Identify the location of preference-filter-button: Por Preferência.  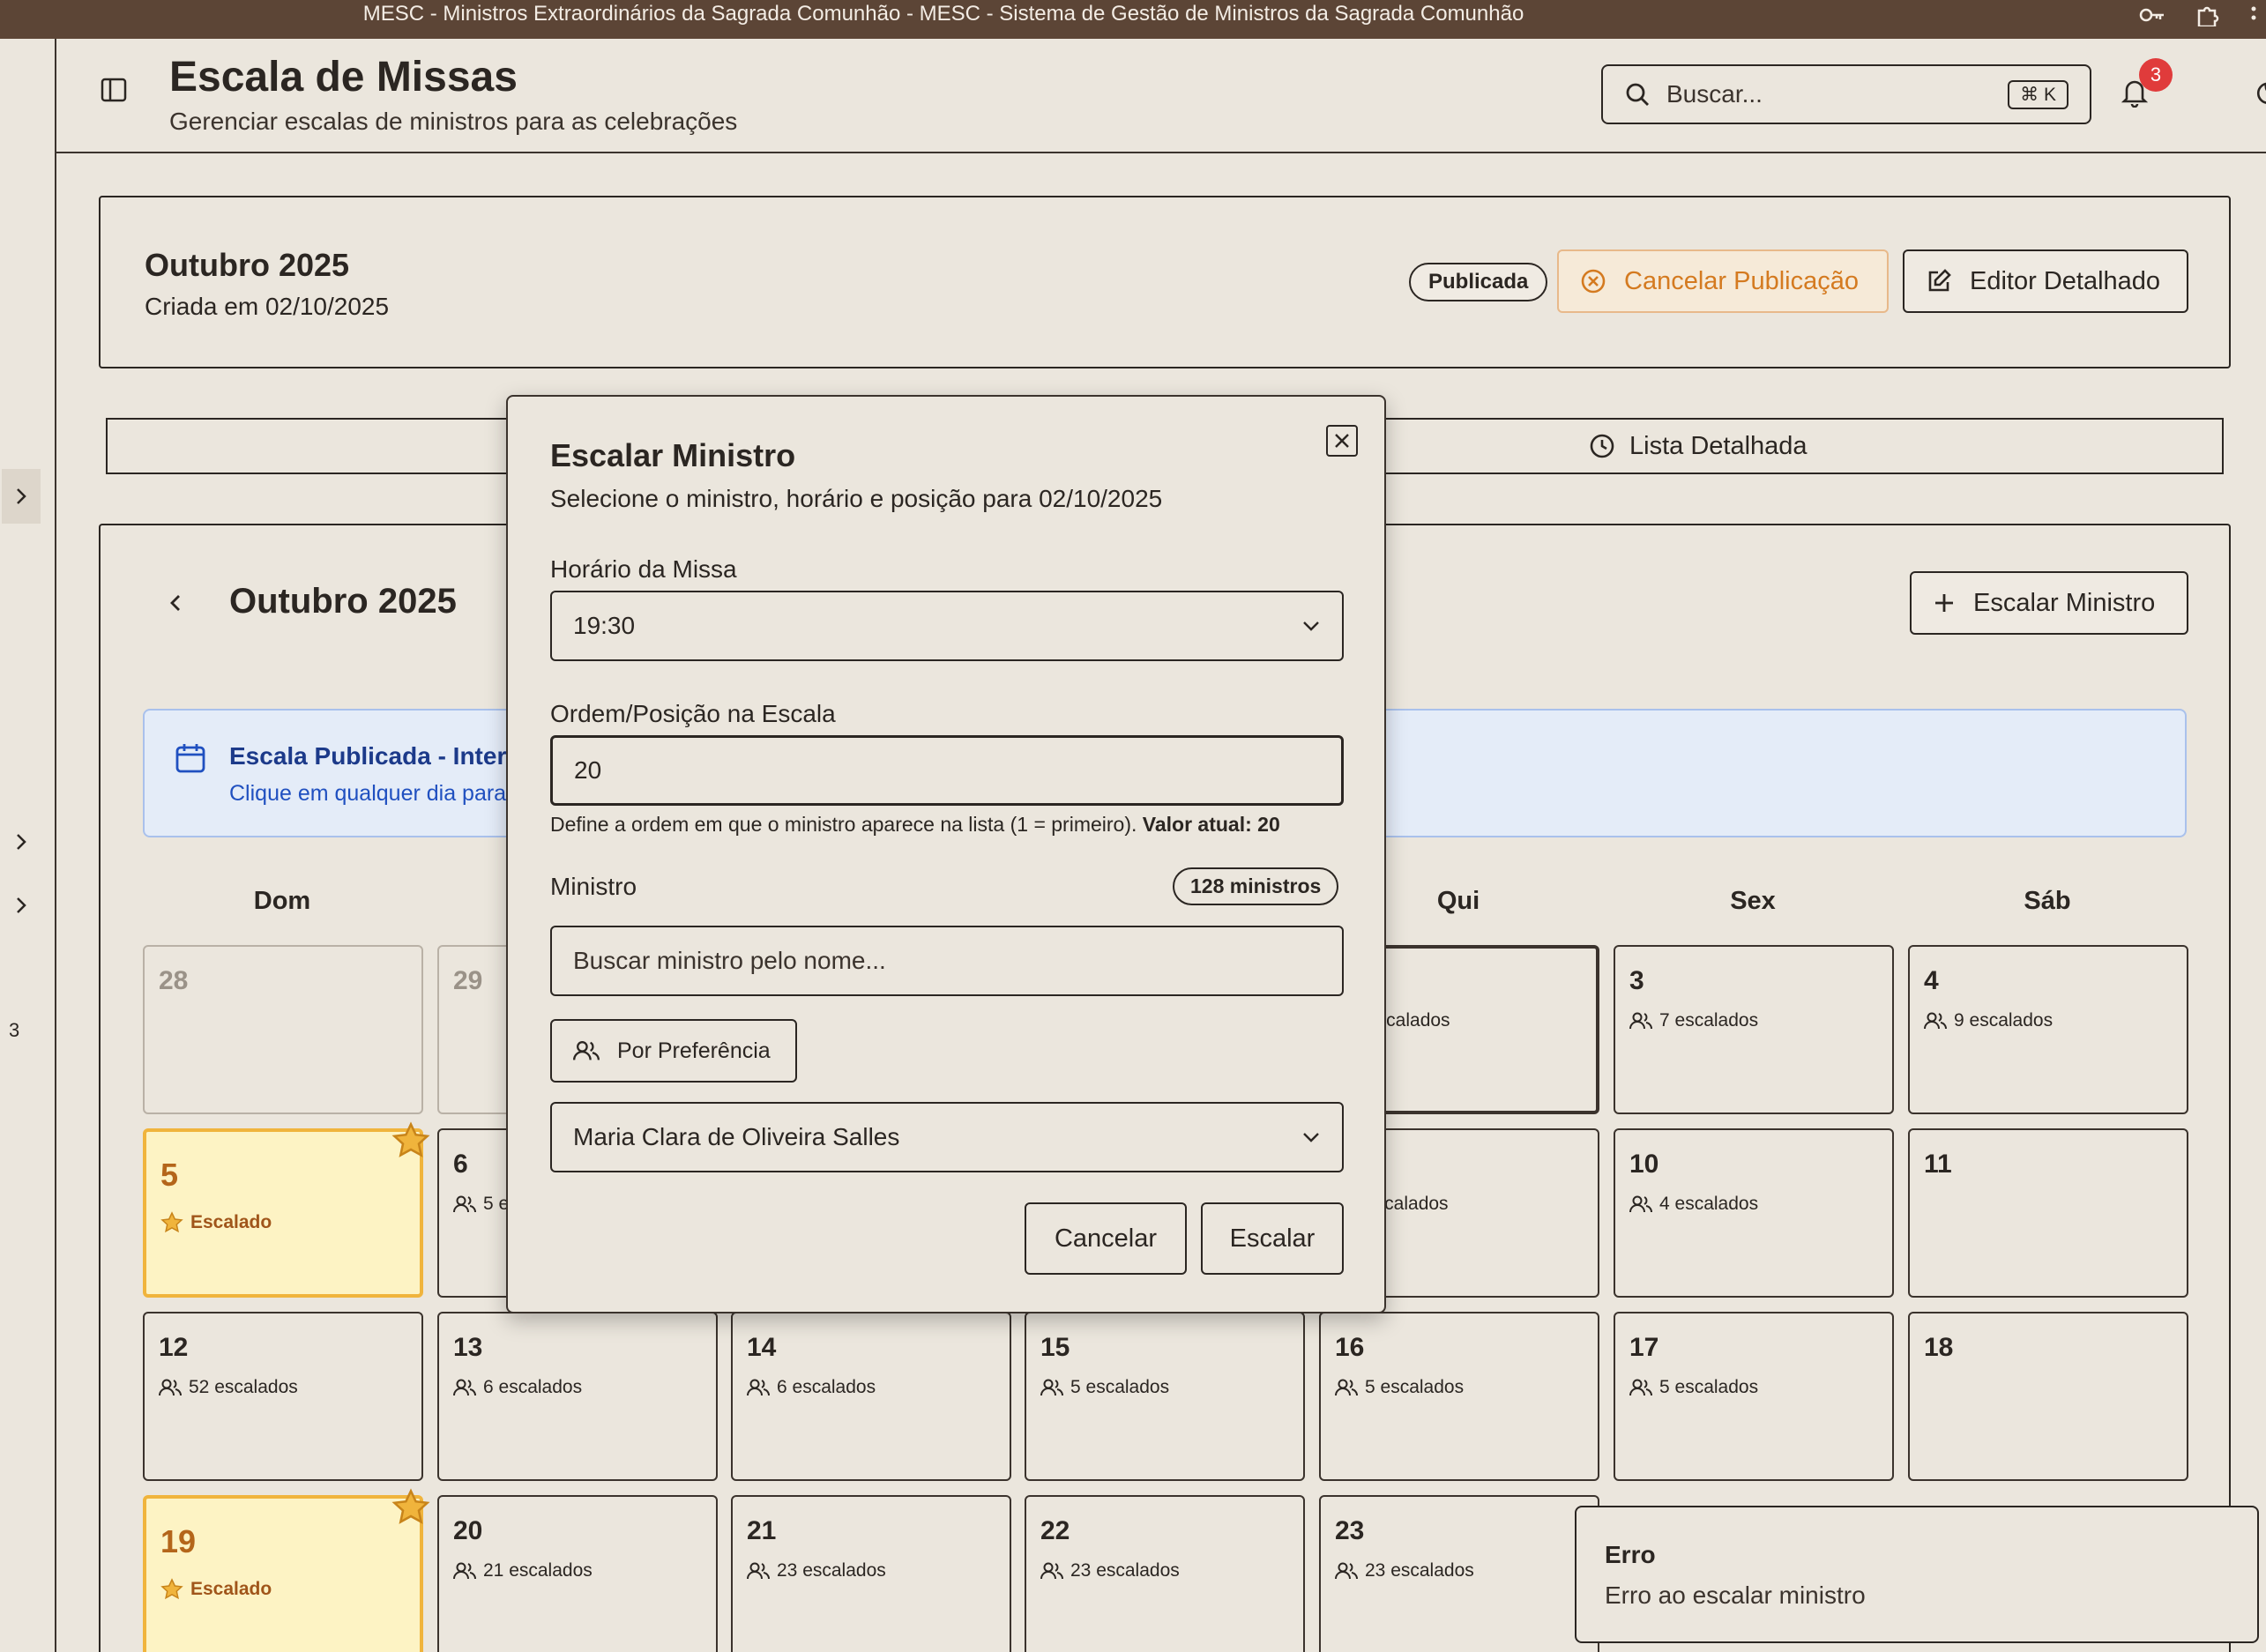
(673, 1051).